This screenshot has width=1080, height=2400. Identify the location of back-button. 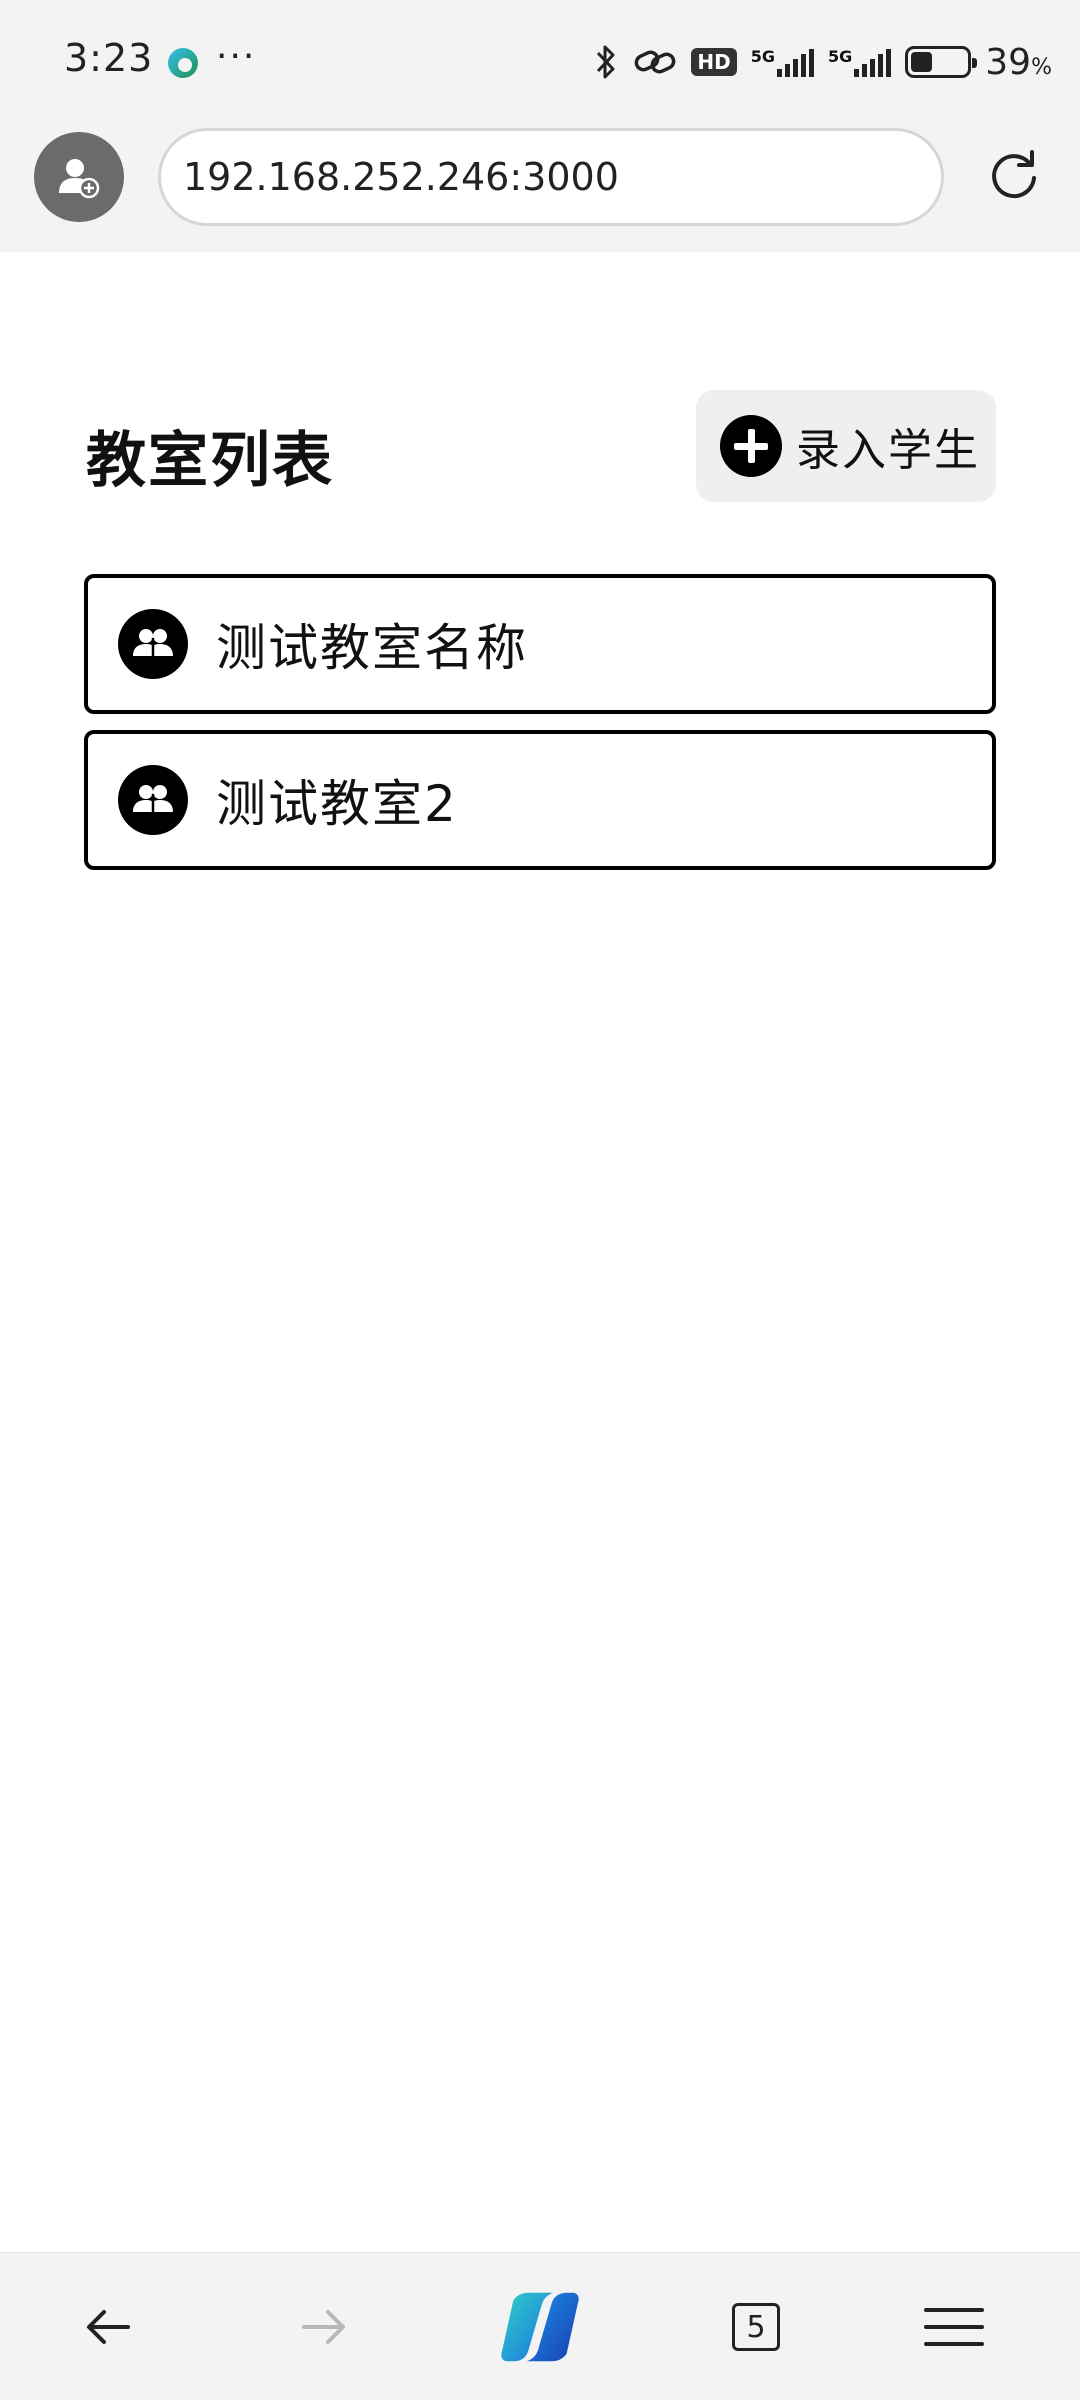
(108, 2327).